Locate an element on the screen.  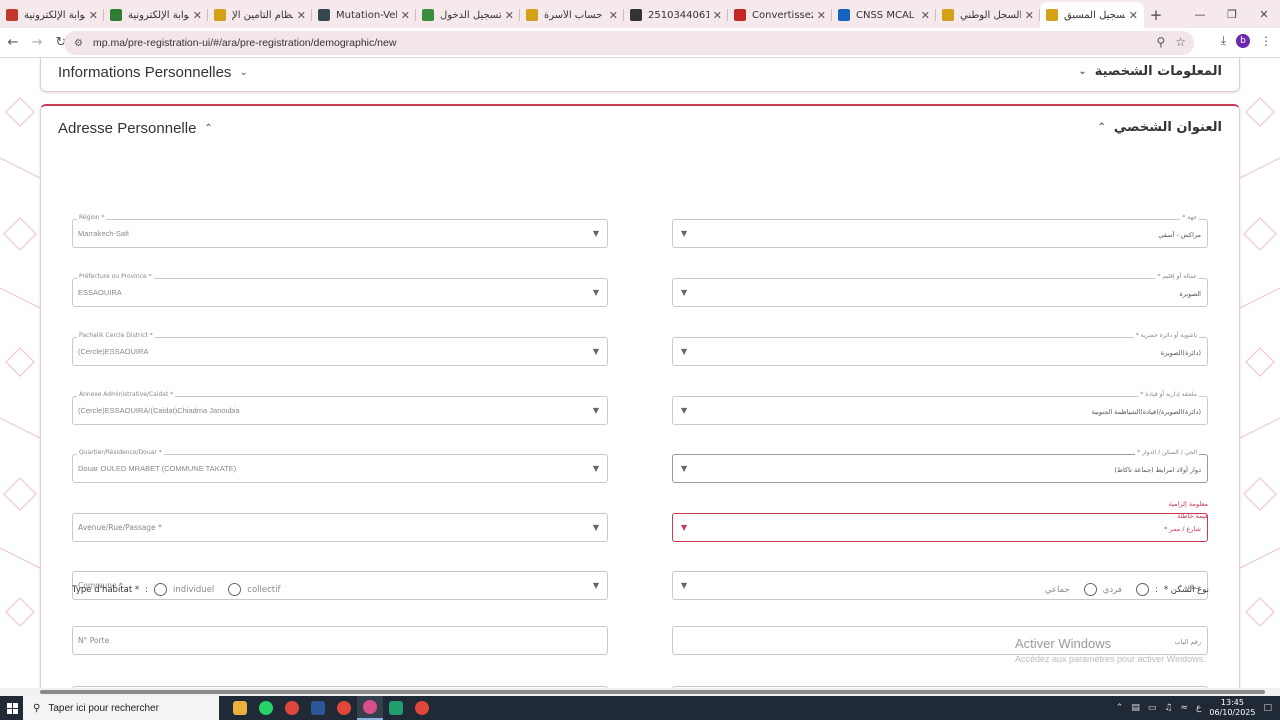
browser-tab: نظام التأمين الإ ✕ is located at coordinates (260, 15).